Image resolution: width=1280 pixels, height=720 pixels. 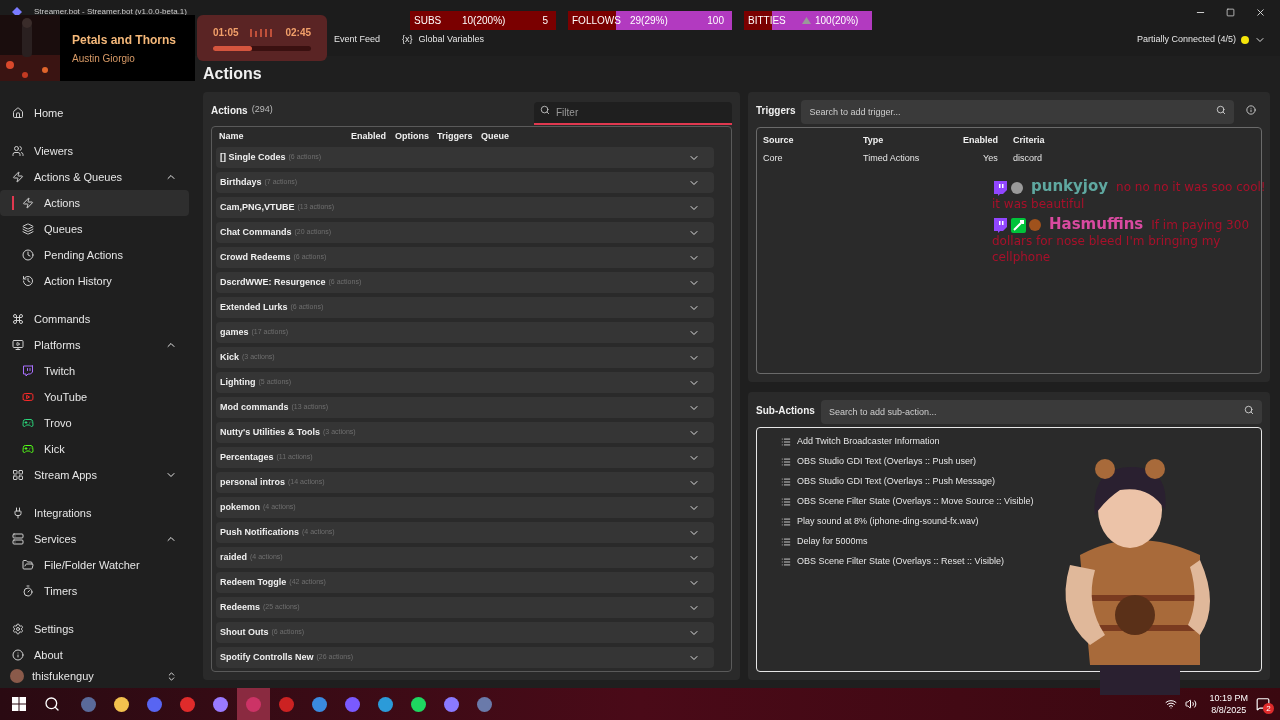 I want to click on sub-action-item: Play sound at 8% (iphone-ding-sound-fx.wav), so click(x=1021, y=522).